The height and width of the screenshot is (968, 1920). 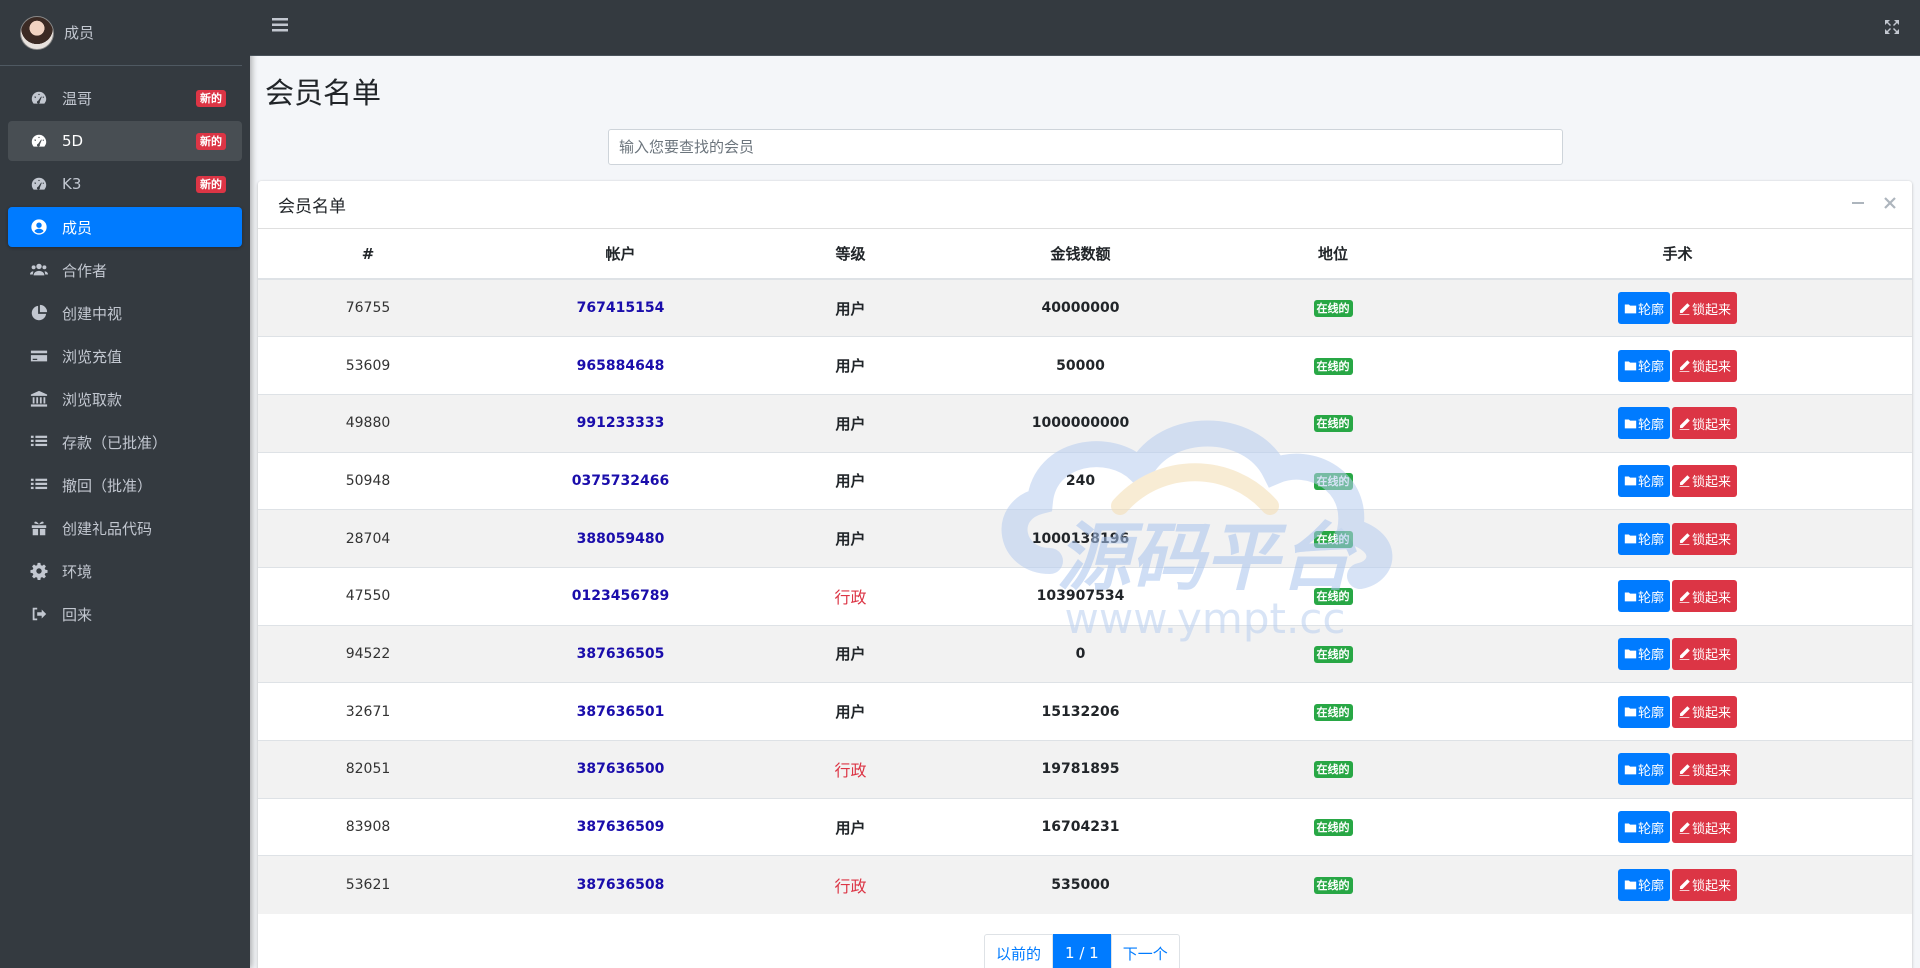 What do you see at coordinates (620, 365) in the screenshot?
I see `member-account-link: 965884648` at bounding box center [620, 365].